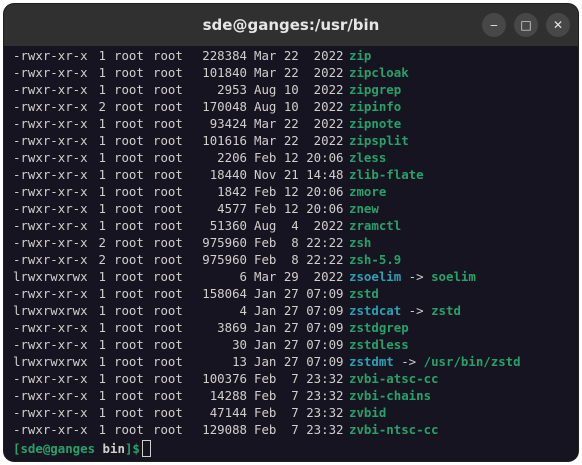 This screenshot has width=582, height=465. What do you see at coordinates (394, 429) in the screenshot?
I see `file-name-cell: zvbi-ntsc-cc` at bounding box center [394, 429].